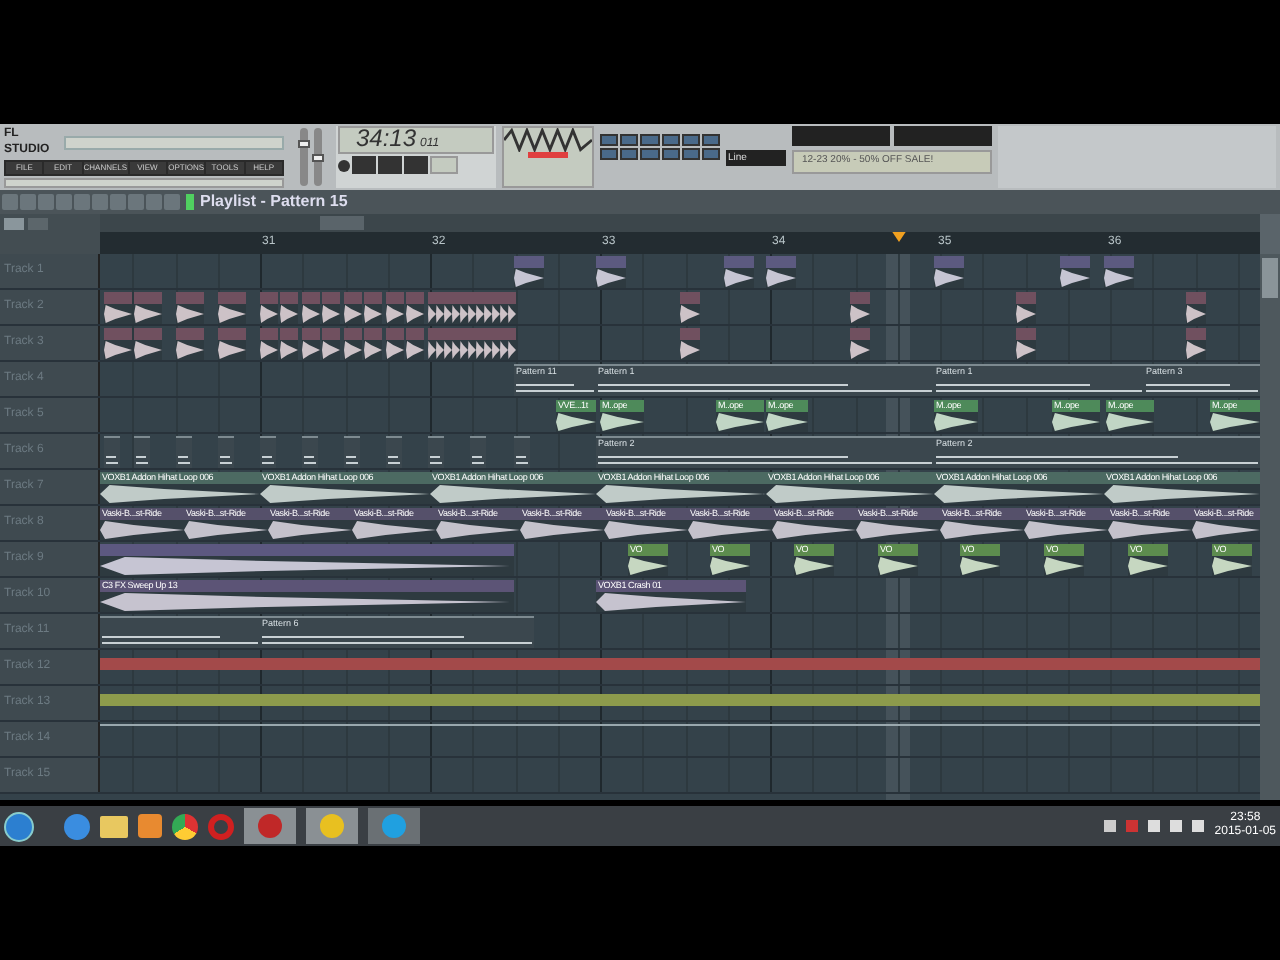  What do you see at coordinates (77, 826) in the screenshot?
I see `globe-icon` at bounding box center [77, 826].